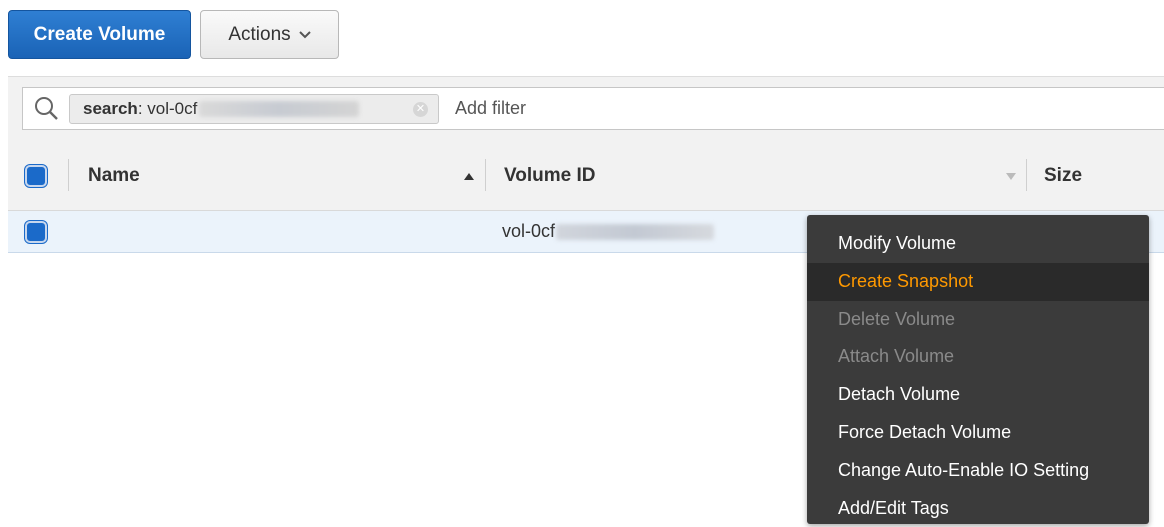 This screenshot has height=527, width=1164. What do you see at coordinates (978, 281) in the screenshot?
I see `menu-item-create-snapshot: Create Snapshot` at bounding box center [978, 281].